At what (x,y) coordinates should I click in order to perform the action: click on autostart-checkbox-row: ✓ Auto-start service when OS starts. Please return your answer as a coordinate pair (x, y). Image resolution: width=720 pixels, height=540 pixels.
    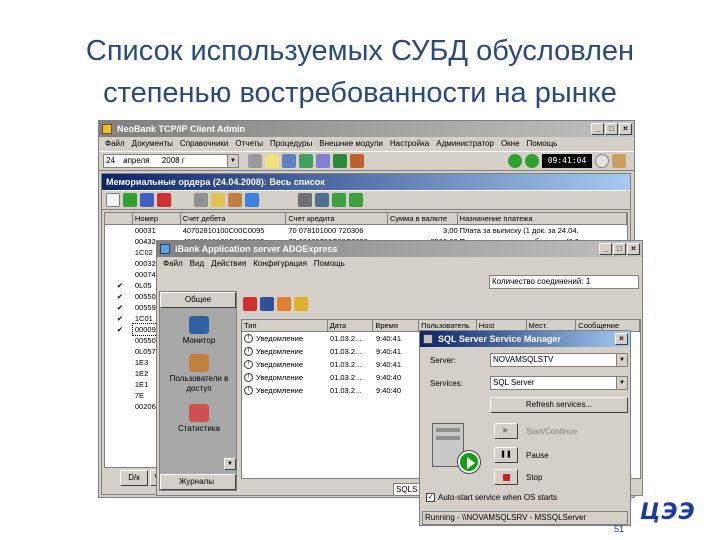
    Looking at the image, I should click on (491, 497).